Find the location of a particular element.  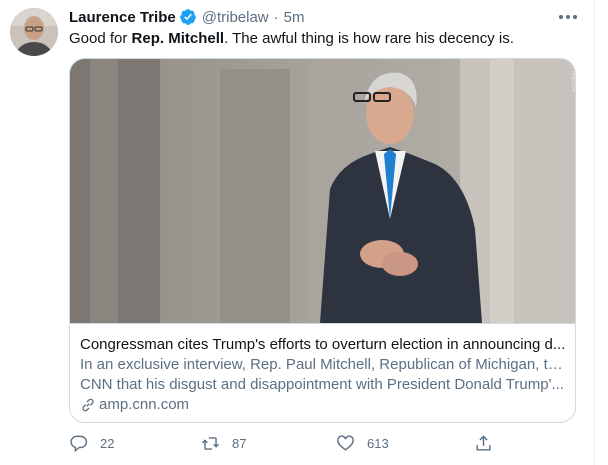

tweet-header: Laurence Tribe @tribelaw · 5m is located at coordinates (186, 17).